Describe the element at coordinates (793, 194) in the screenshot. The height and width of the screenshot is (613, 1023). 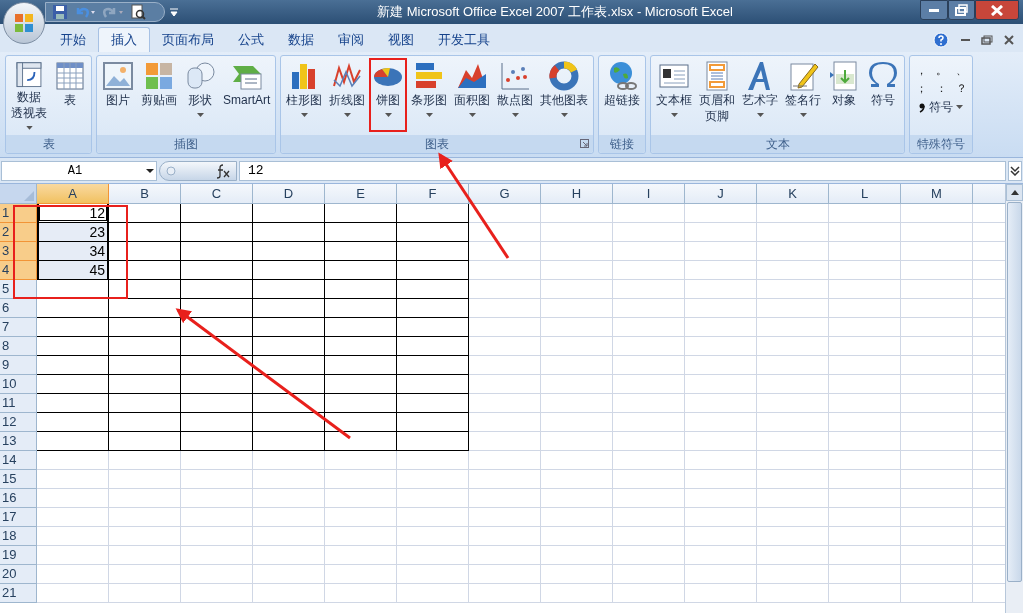
I see `column-header: K` at that location.